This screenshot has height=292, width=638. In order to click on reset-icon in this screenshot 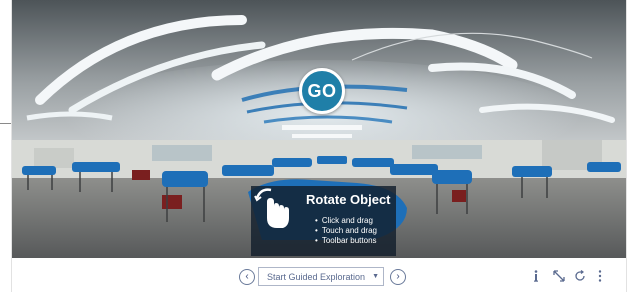, I will do `click(580, 276)`.